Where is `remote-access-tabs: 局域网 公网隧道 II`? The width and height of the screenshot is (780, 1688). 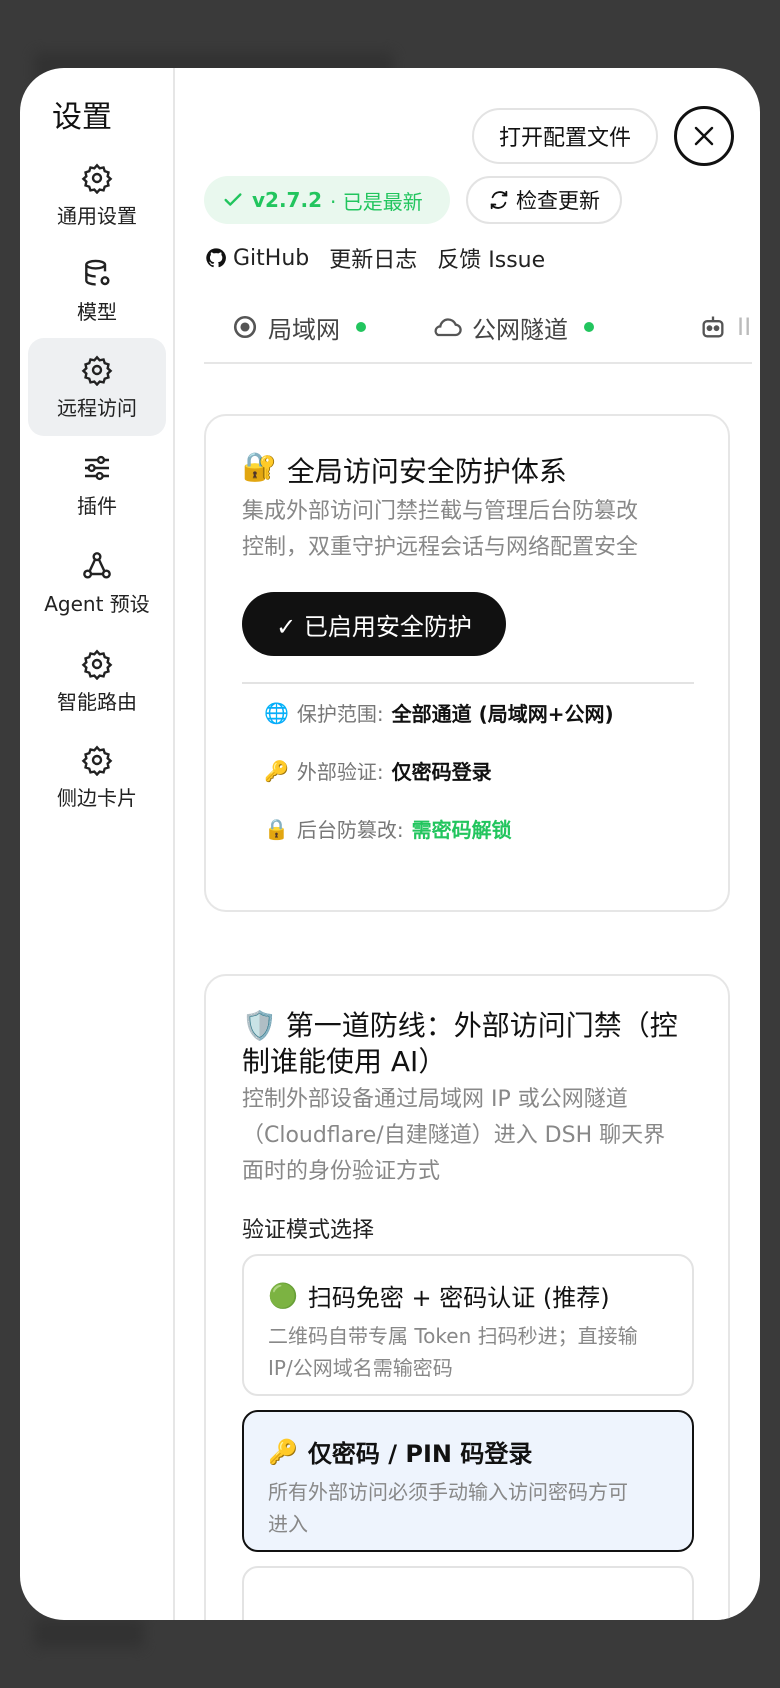
remote-access-tabs: 局域网 公网隧道 II is located at coordinates (478, 328).